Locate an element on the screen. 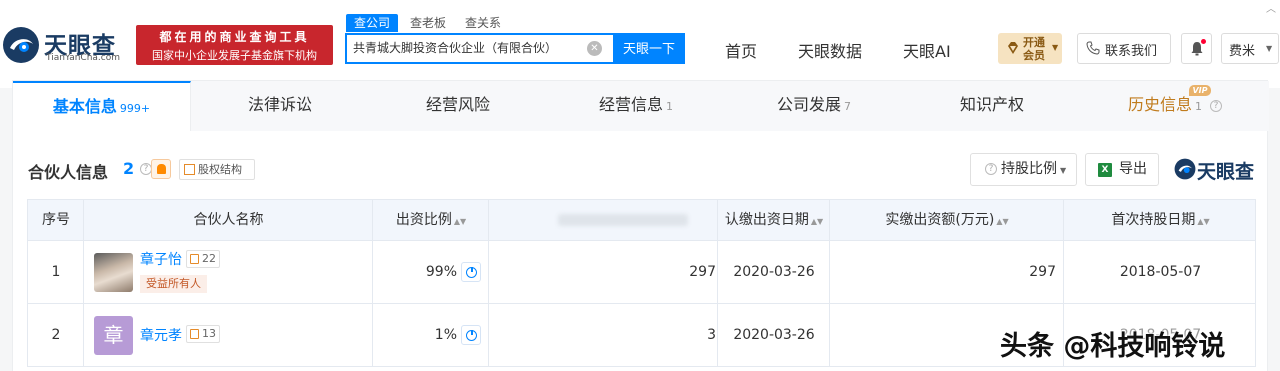  beneficial-owner-tag: 受益所有人 is located at coordinates (173, 284).